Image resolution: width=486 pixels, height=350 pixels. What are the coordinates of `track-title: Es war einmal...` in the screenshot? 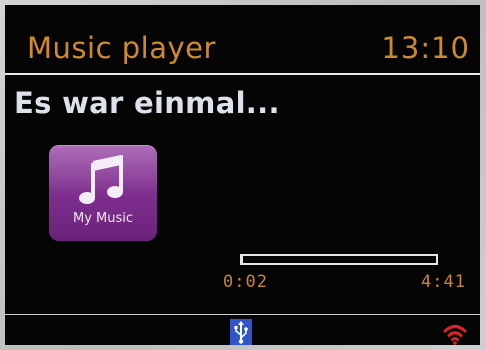 It's located at (147, 103).